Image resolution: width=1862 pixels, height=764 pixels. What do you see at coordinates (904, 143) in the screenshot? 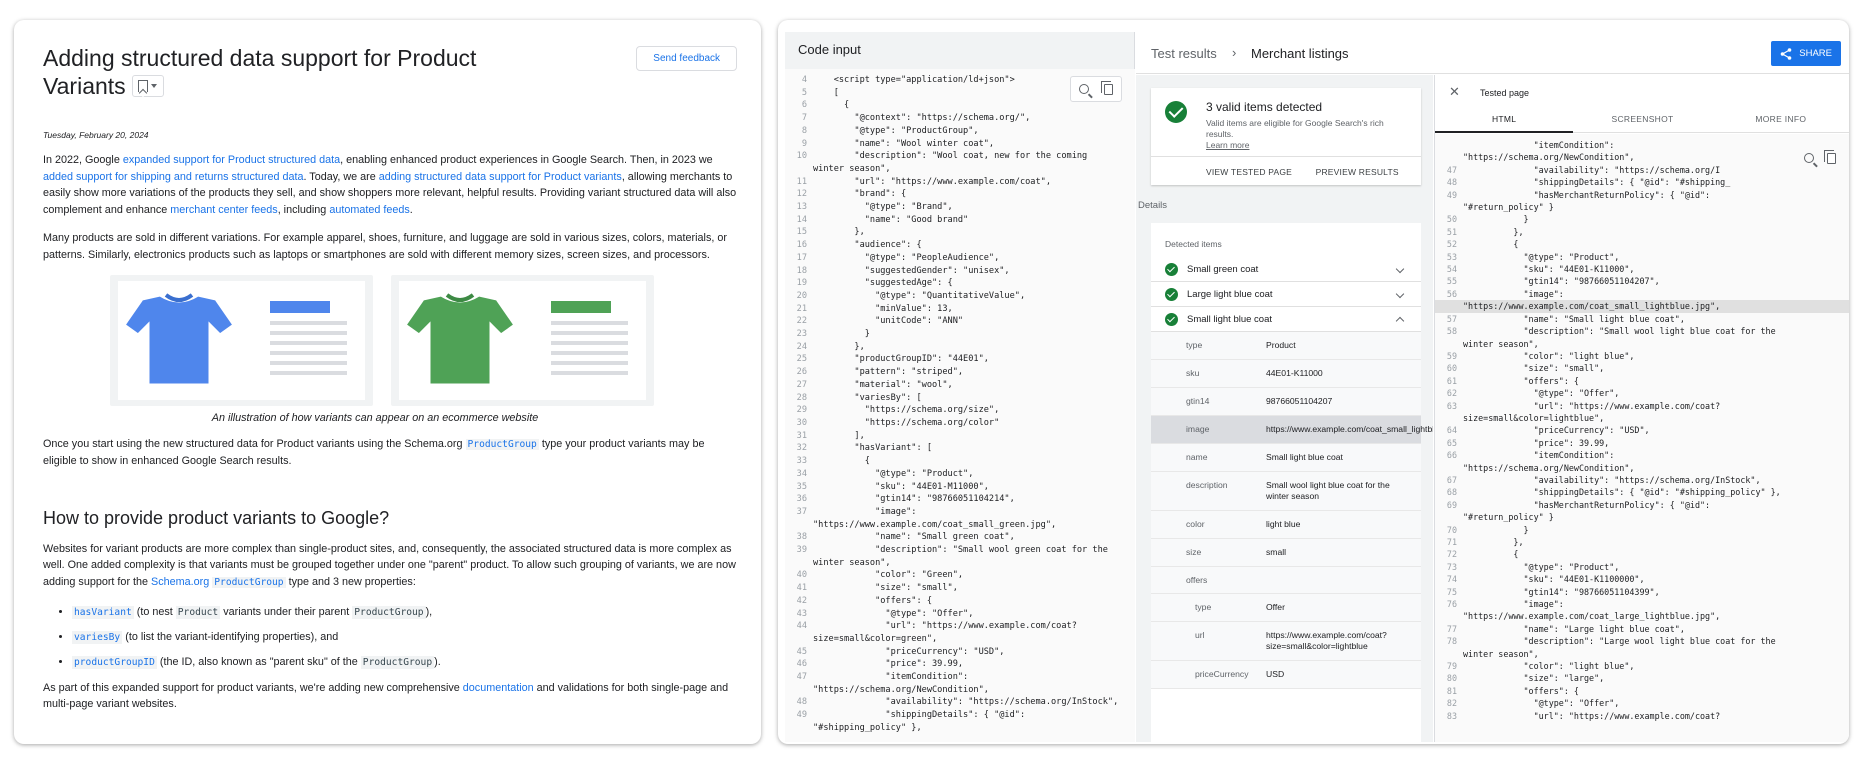
I see `line-text: "name": "Wool winter coat",` at bounding box center [904, 143].